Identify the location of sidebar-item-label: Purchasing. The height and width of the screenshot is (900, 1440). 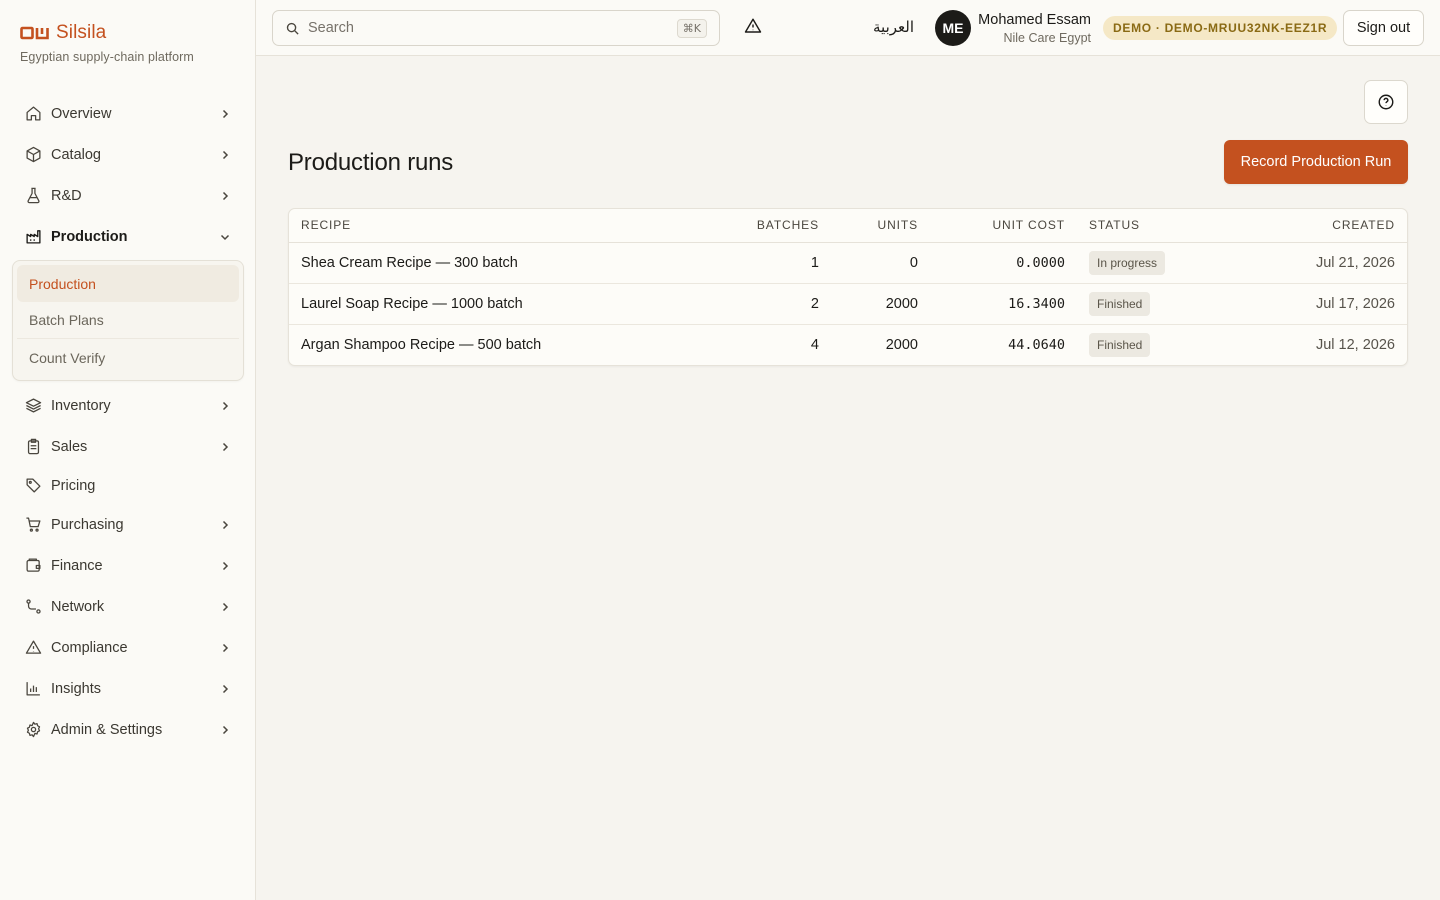
(87, 524).